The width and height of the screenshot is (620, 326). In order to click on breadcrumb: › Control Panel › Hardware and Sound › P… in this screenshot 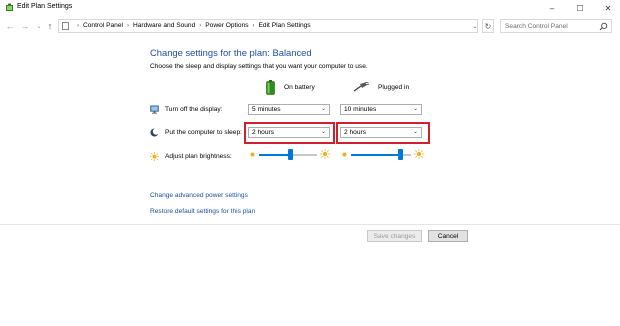, I will do `click(192, 25)`.